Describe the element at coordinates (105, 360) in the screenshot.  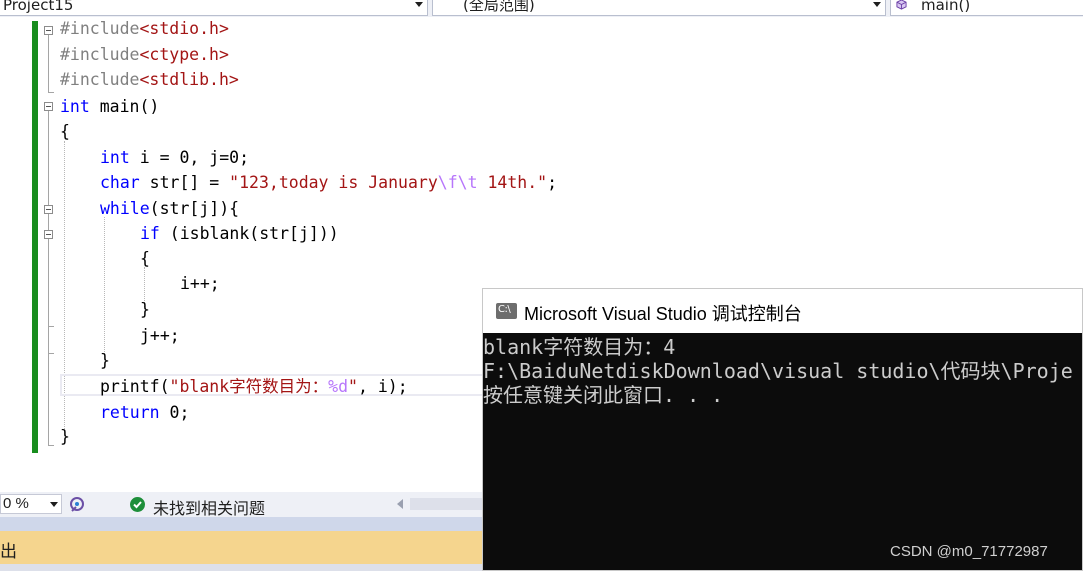
I see `code-line-14: }` at that location.